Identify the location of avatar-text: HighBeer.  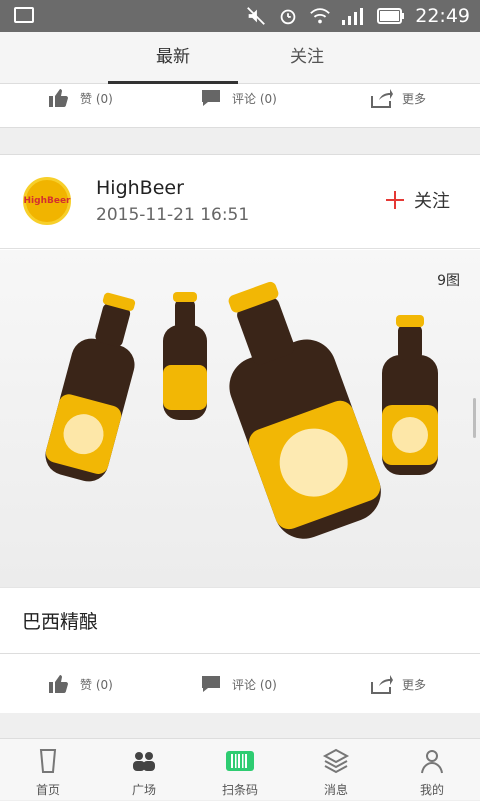
(47, 201).